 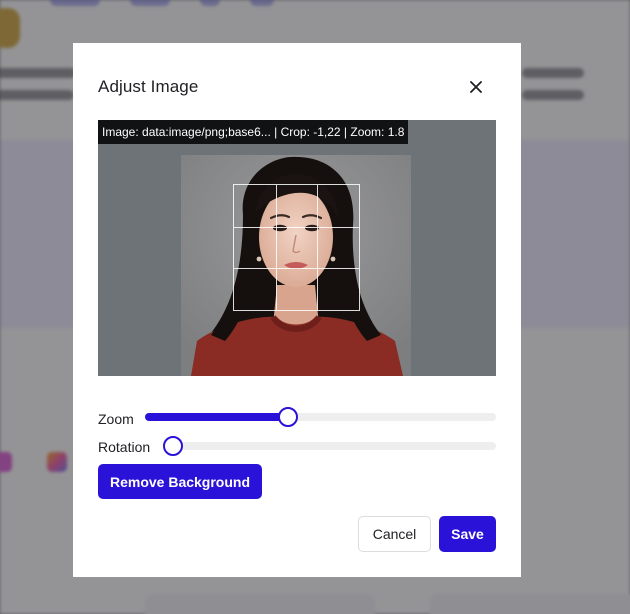 I want to click on remove-background-button: Remove Background, so click(x=180, y=481).